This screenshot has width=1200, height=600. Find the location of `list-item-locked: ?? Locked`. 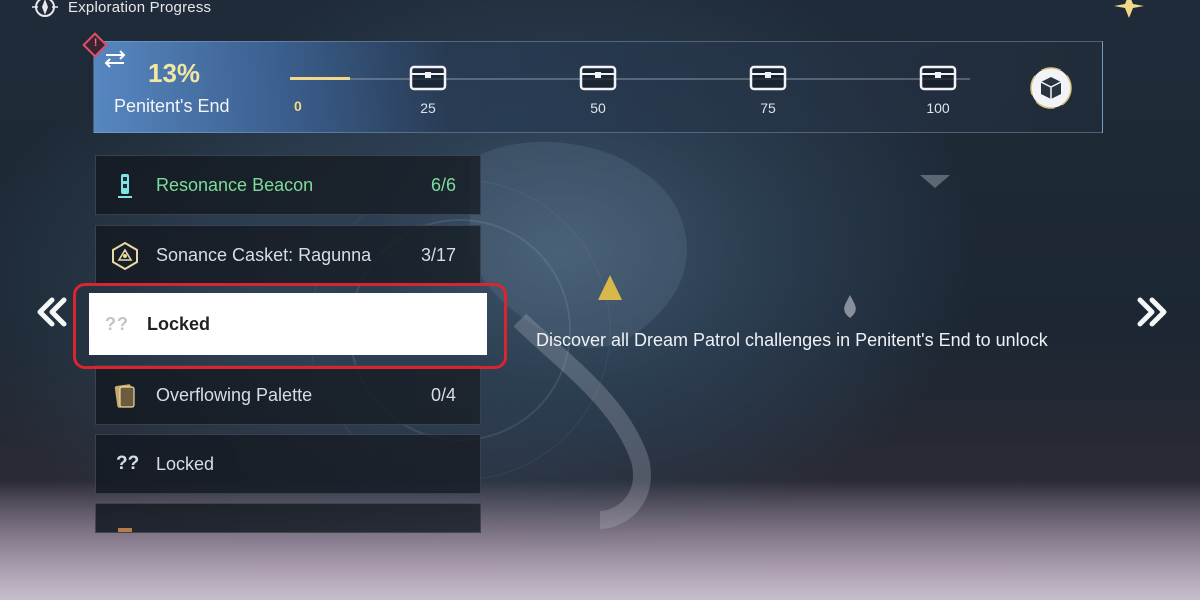

list-item-locked: ?? Locked is located at coordinates (288, 464).